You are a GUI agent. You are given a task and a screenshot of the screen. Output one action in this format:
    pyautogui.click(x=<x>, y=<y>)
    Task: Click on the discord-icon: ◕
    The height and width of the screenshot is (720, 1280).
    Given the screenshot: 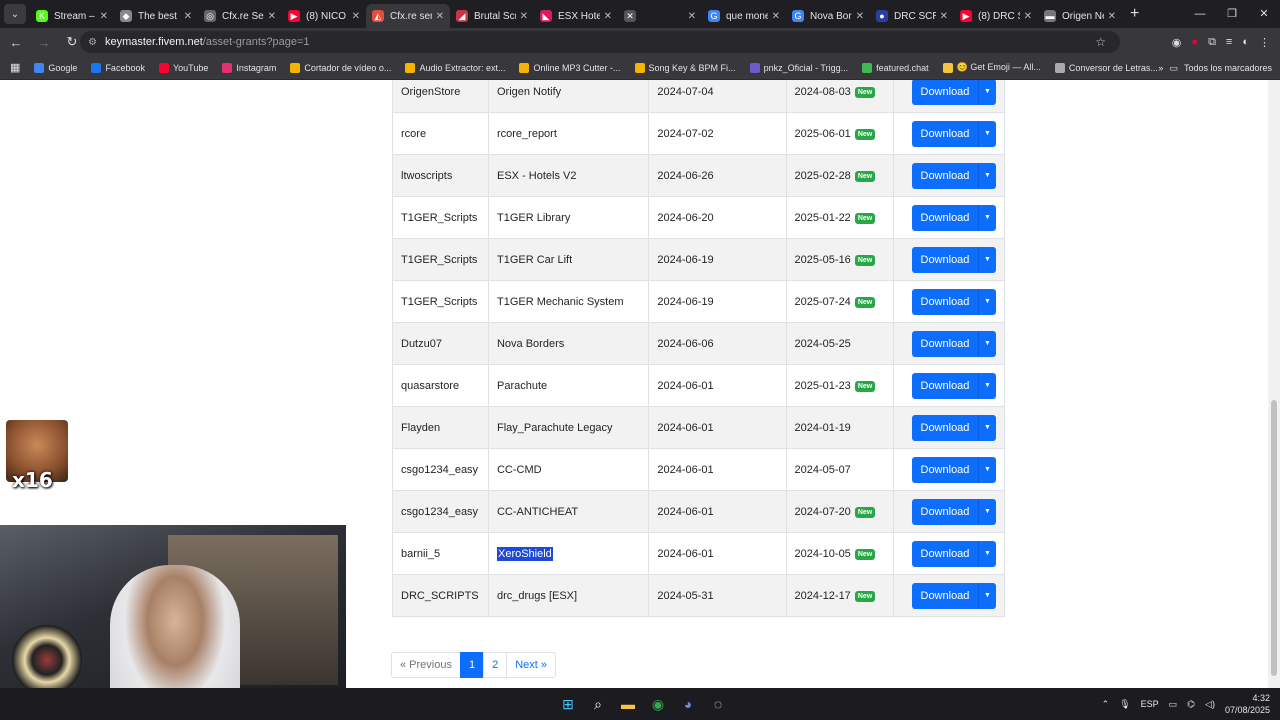 What is the action you would take?
    pyautogui.click(x=688, y=704)
    